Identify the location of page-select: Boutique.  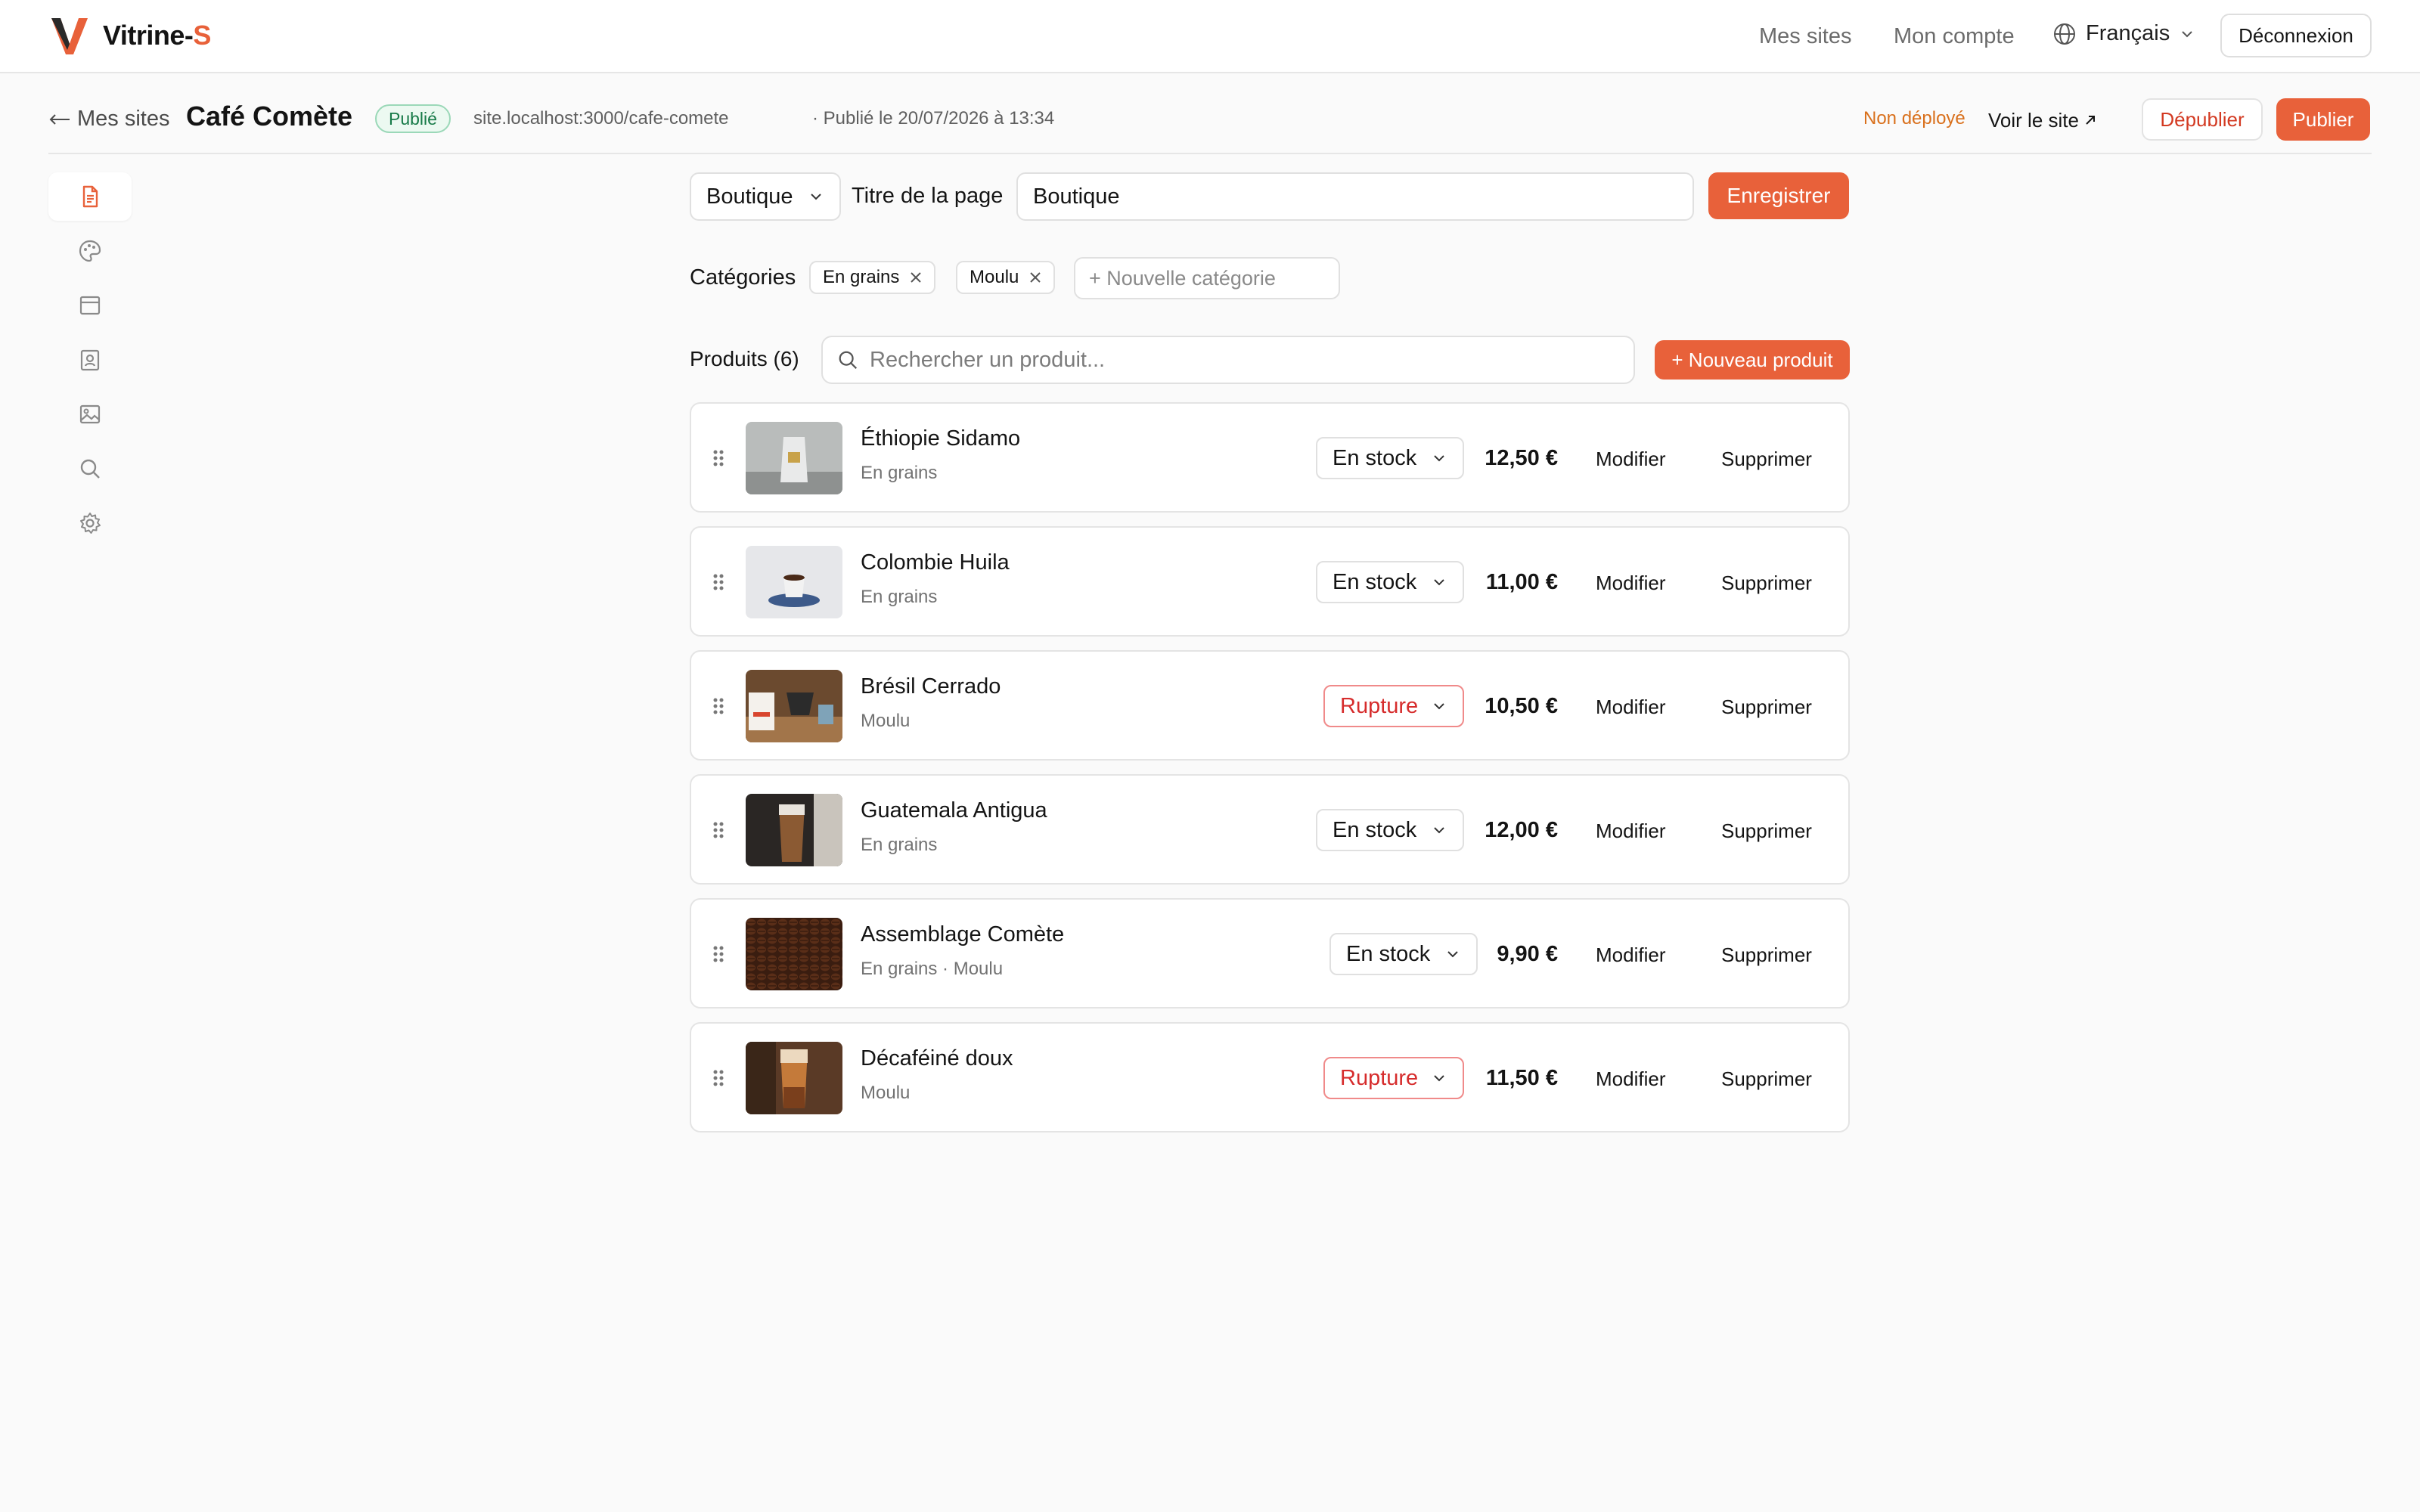
(765, 197).